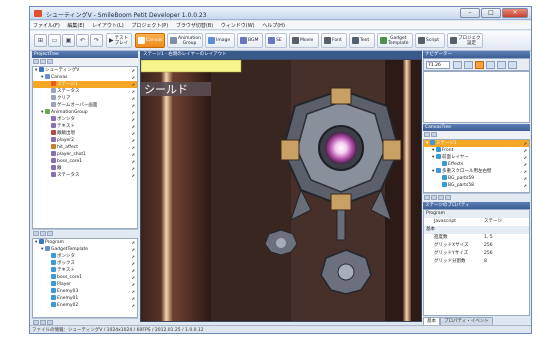 The width and height of the screenshot is (545, 338). Describe the element at coordinates (43, 61) in the screenshot. I see `collapse-icon` at that location.